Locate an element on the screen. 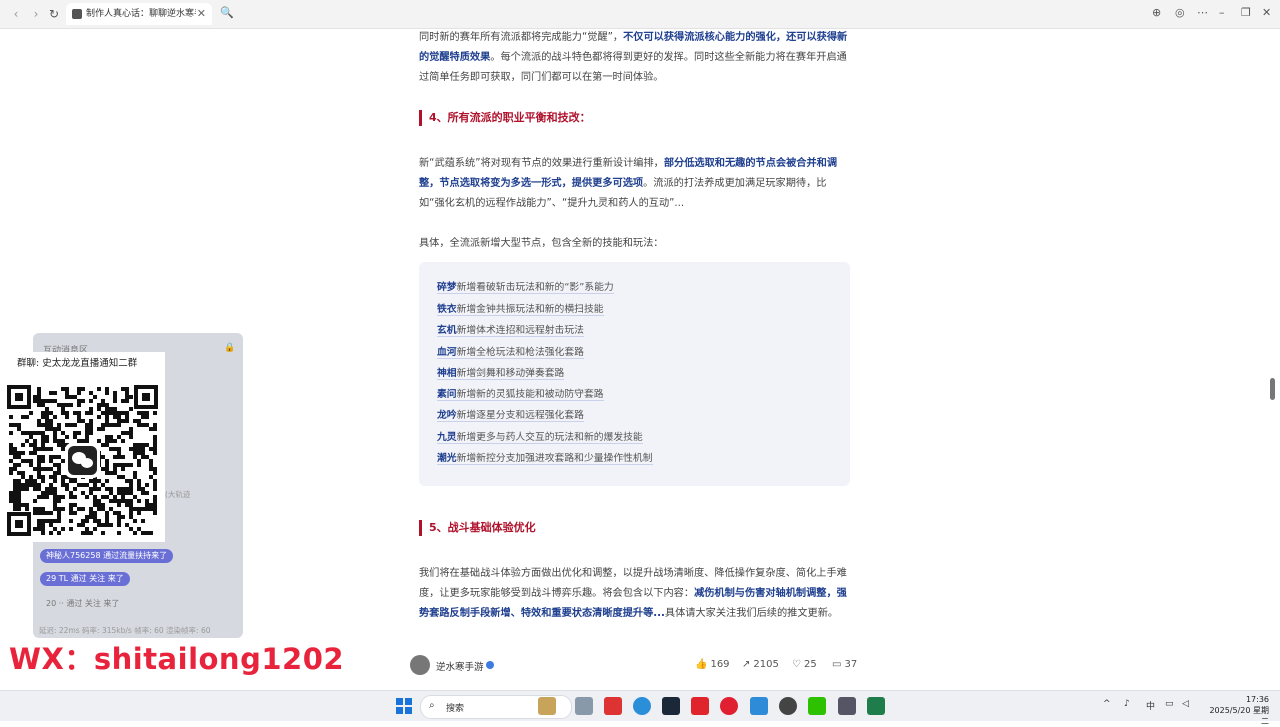 The width and height of the screenshot is (1280, 727). back-icon: ‹ is located at coordinates (16, 14).